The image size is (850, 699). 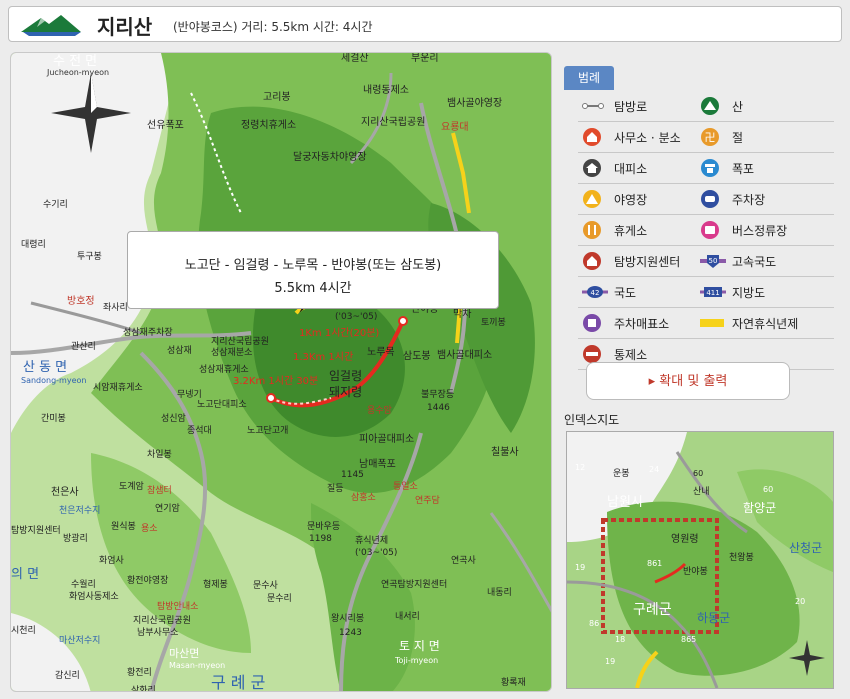 What do you see at coordinates (592, 230) in the screenshot?
I see `rest-area-icon` at bounding box center [592, 230].